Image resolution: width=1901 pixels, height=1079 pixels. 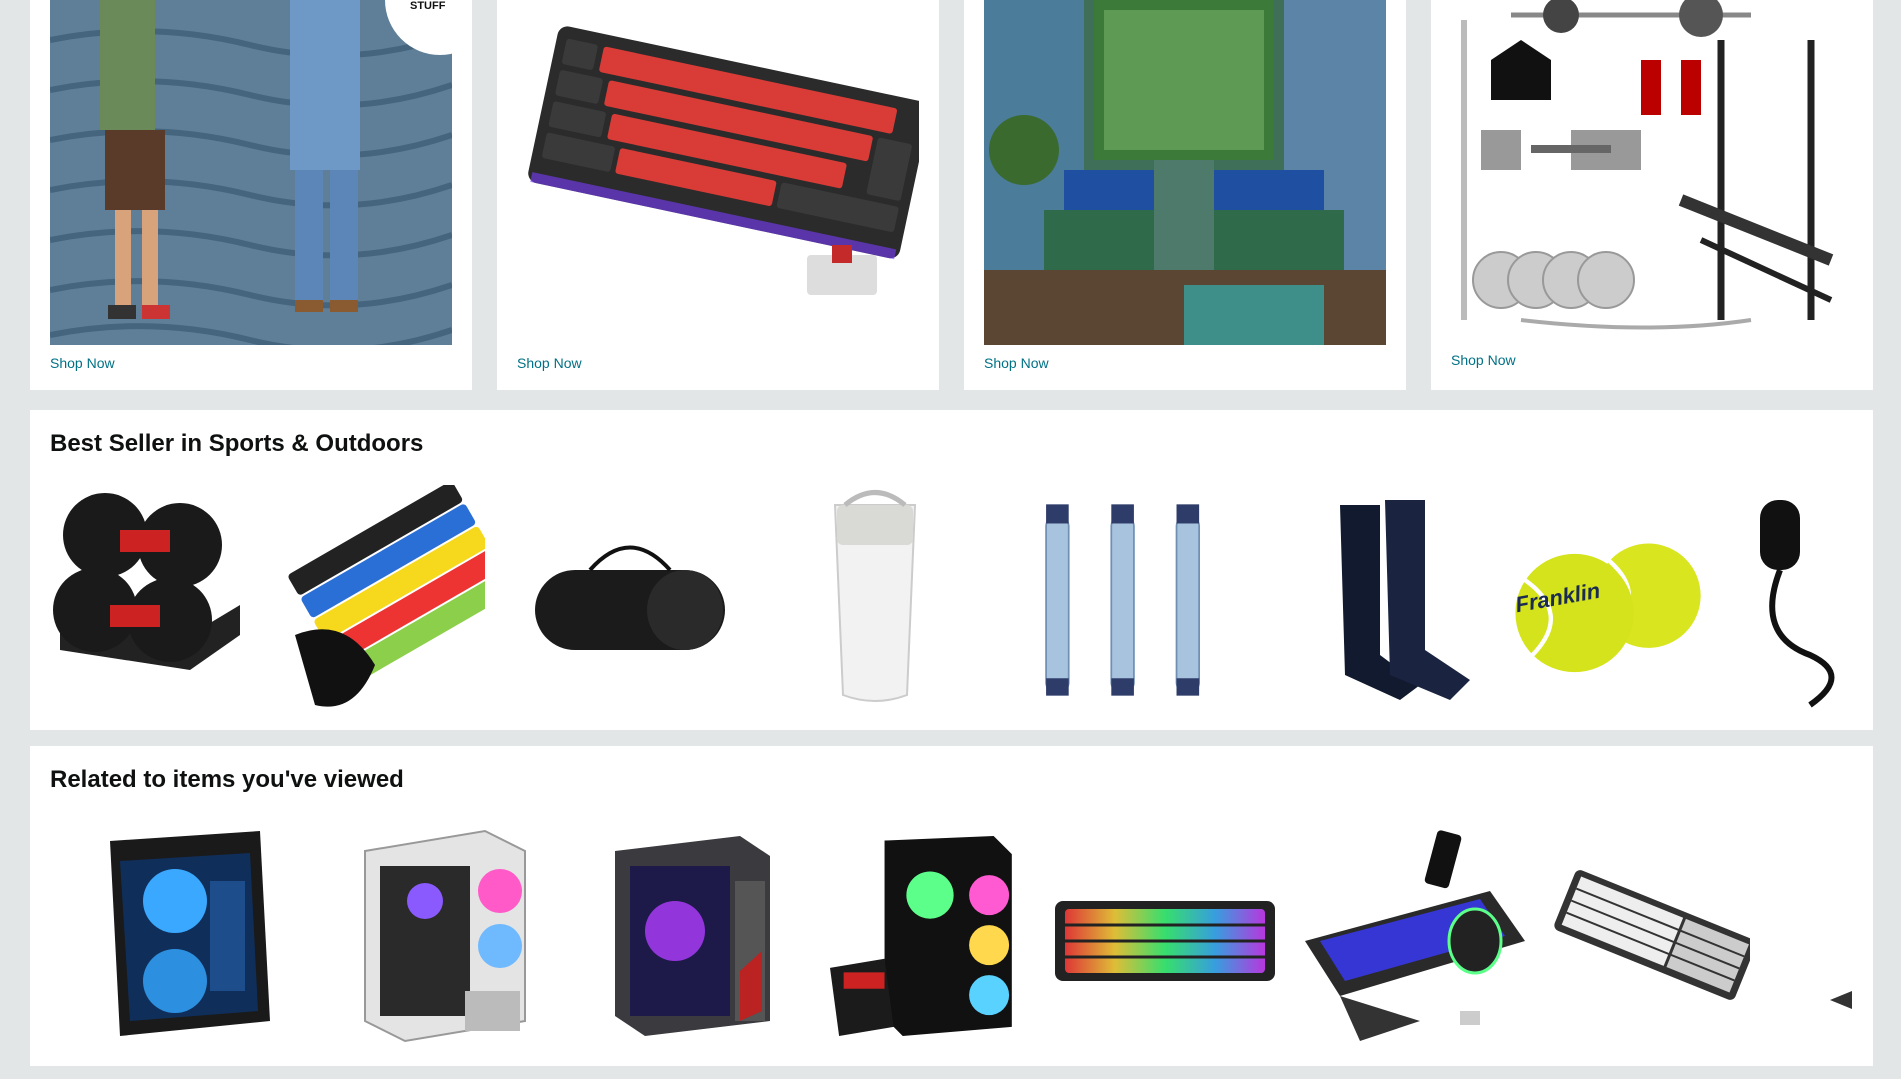 I want to click on promo-card-keyboard: Shop Now, so click(x=718, y=195).